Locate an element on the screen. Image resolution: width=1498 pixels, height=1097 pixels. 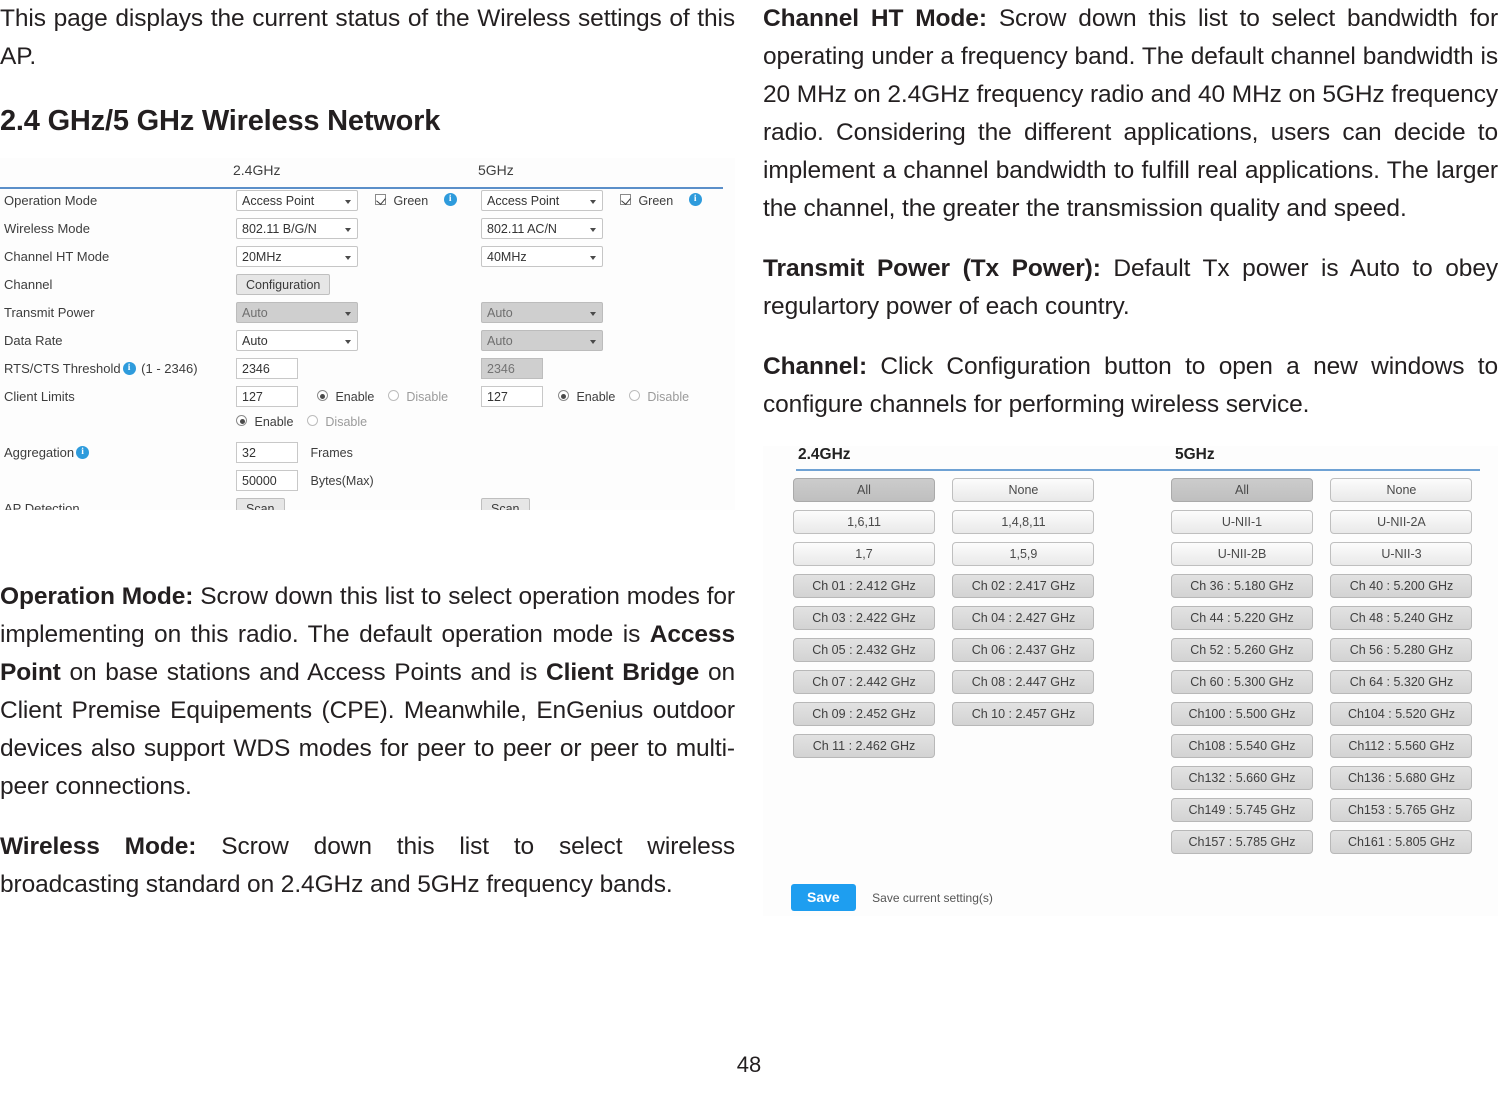
preset-button-u-nii-3: U-NII-3 is located at coordinates (1401, 554).